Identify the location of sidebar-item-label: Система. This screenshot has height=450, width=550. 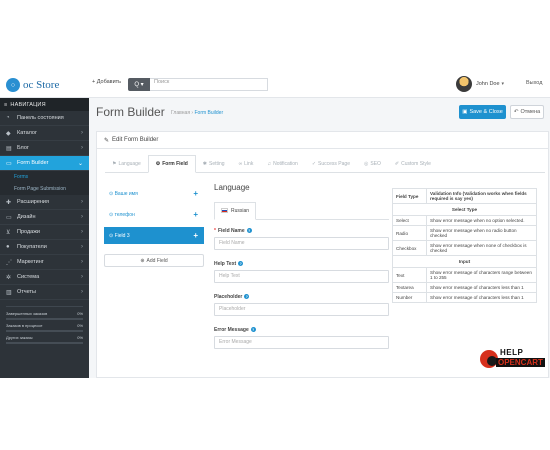
(28, 277).